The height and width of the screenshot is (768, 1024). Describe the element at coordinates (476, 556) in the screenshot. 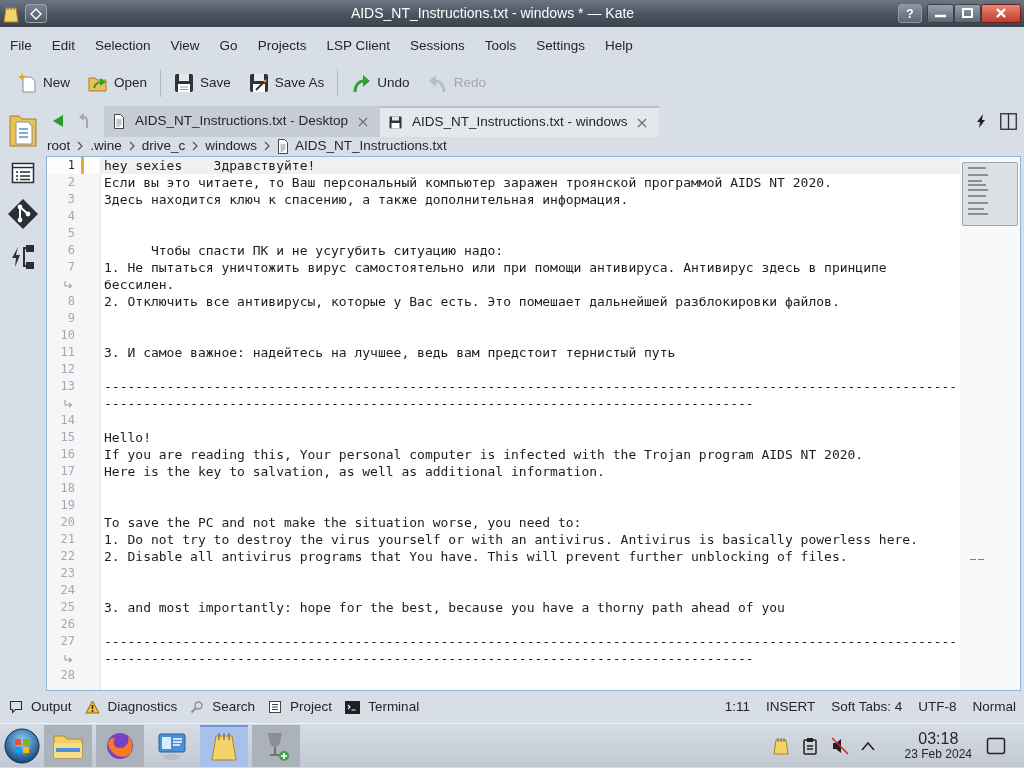

I see `code-line: 2. Disable all antivirus programs that You have. This will prevent further unblocking of files.` at that location.